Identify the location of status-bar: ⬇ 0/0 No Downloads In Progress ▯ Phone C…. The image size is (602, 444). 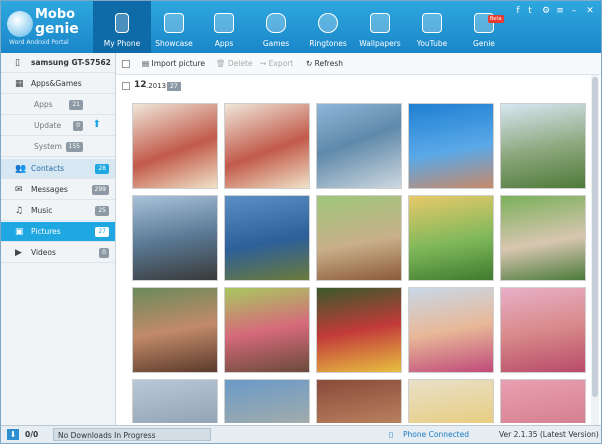
(301, 434).